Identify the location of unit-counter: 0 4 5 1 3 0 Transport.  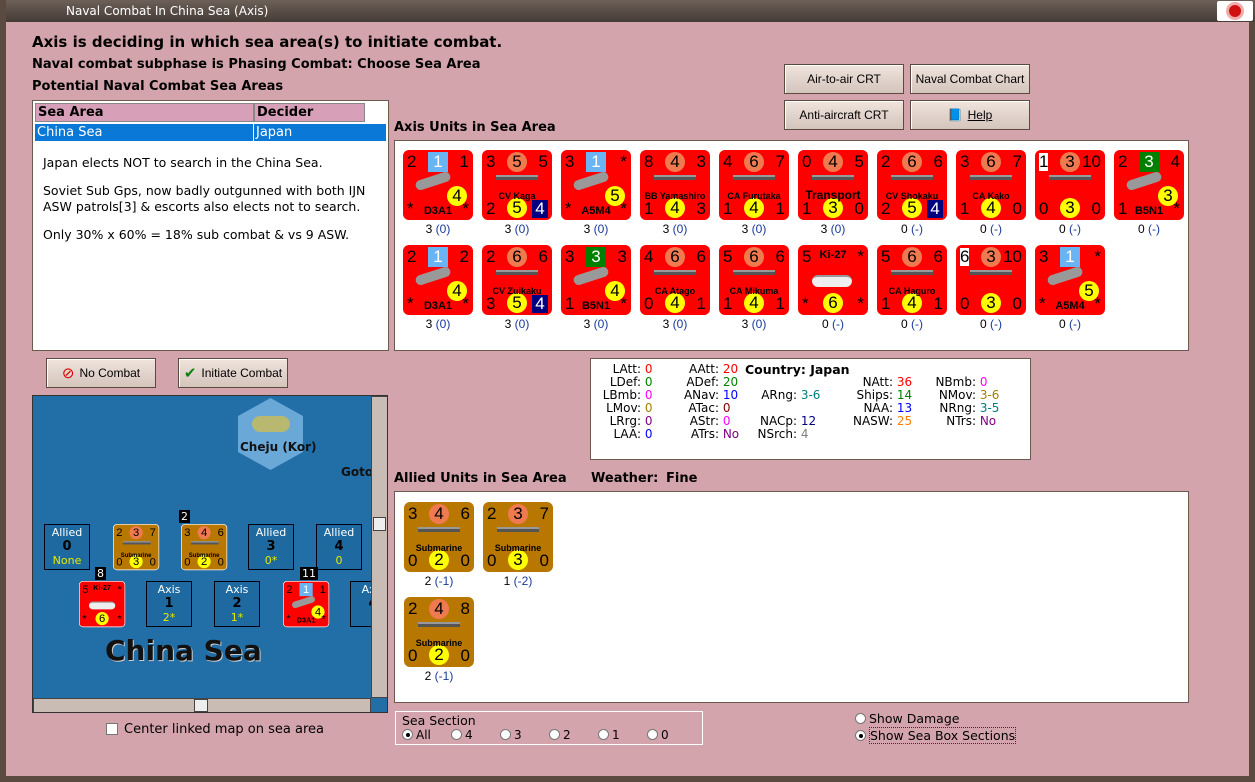
(833, 185).